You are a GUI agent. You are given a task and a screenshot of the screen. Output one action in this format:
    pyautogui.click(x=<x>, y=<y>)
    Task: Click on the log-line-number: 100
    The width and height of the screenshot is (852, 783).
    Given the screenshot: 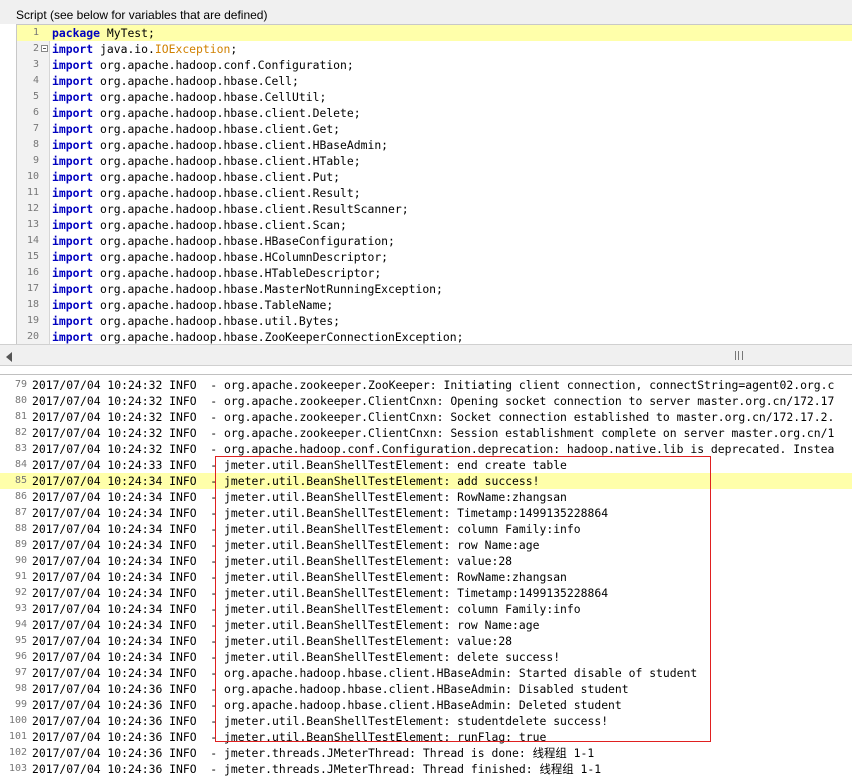 What is the action you would take?
    pyautogui.click(x=17, y=720)
    